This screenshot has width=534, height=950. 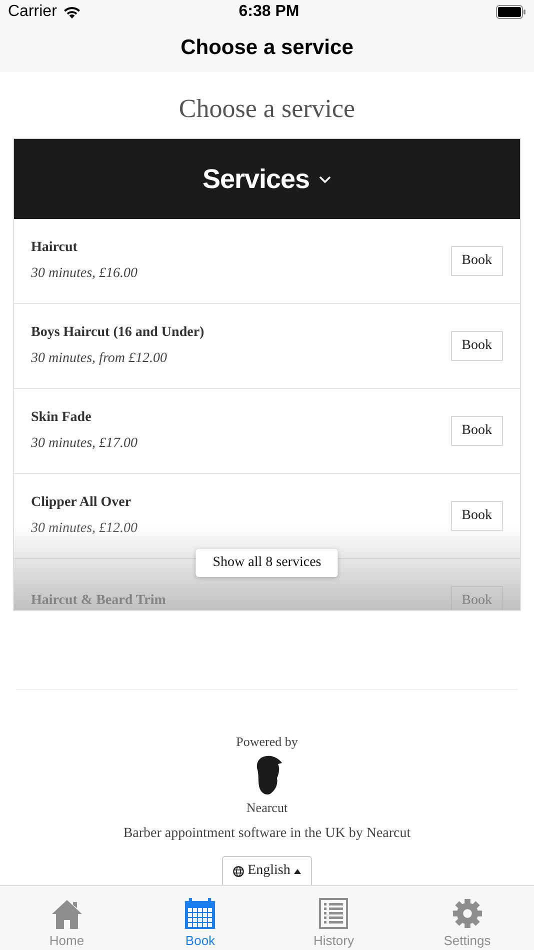 What do you see at coordinates (298, 871) in the screenshot?
I see `caret-icon` at bounding box center [298, 871].